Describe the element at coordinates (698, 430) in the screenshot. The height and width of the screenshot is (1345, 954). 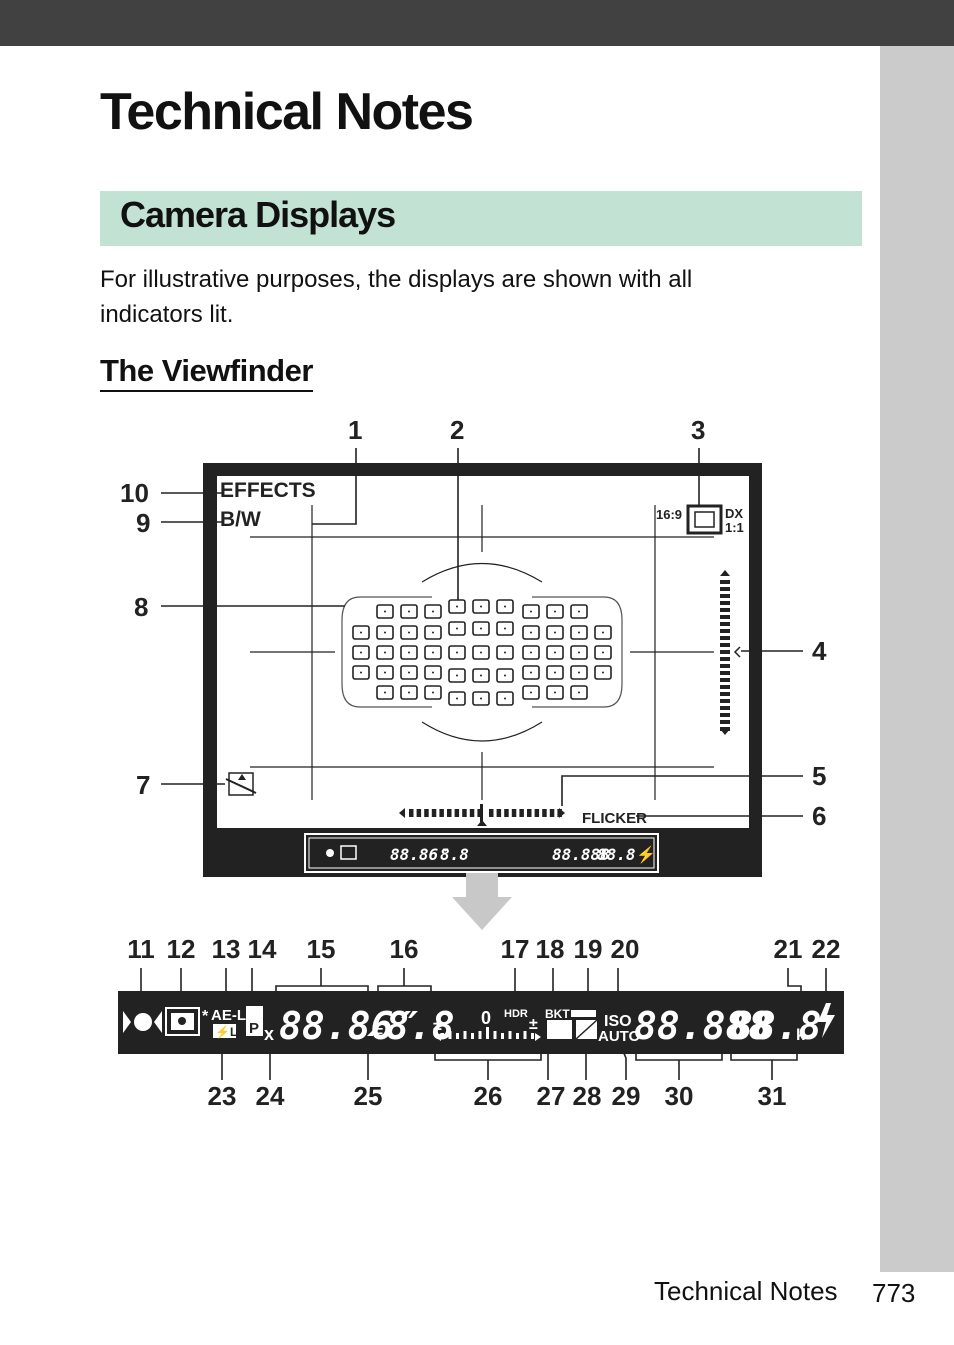
I see `callout-3: 3` at that location.